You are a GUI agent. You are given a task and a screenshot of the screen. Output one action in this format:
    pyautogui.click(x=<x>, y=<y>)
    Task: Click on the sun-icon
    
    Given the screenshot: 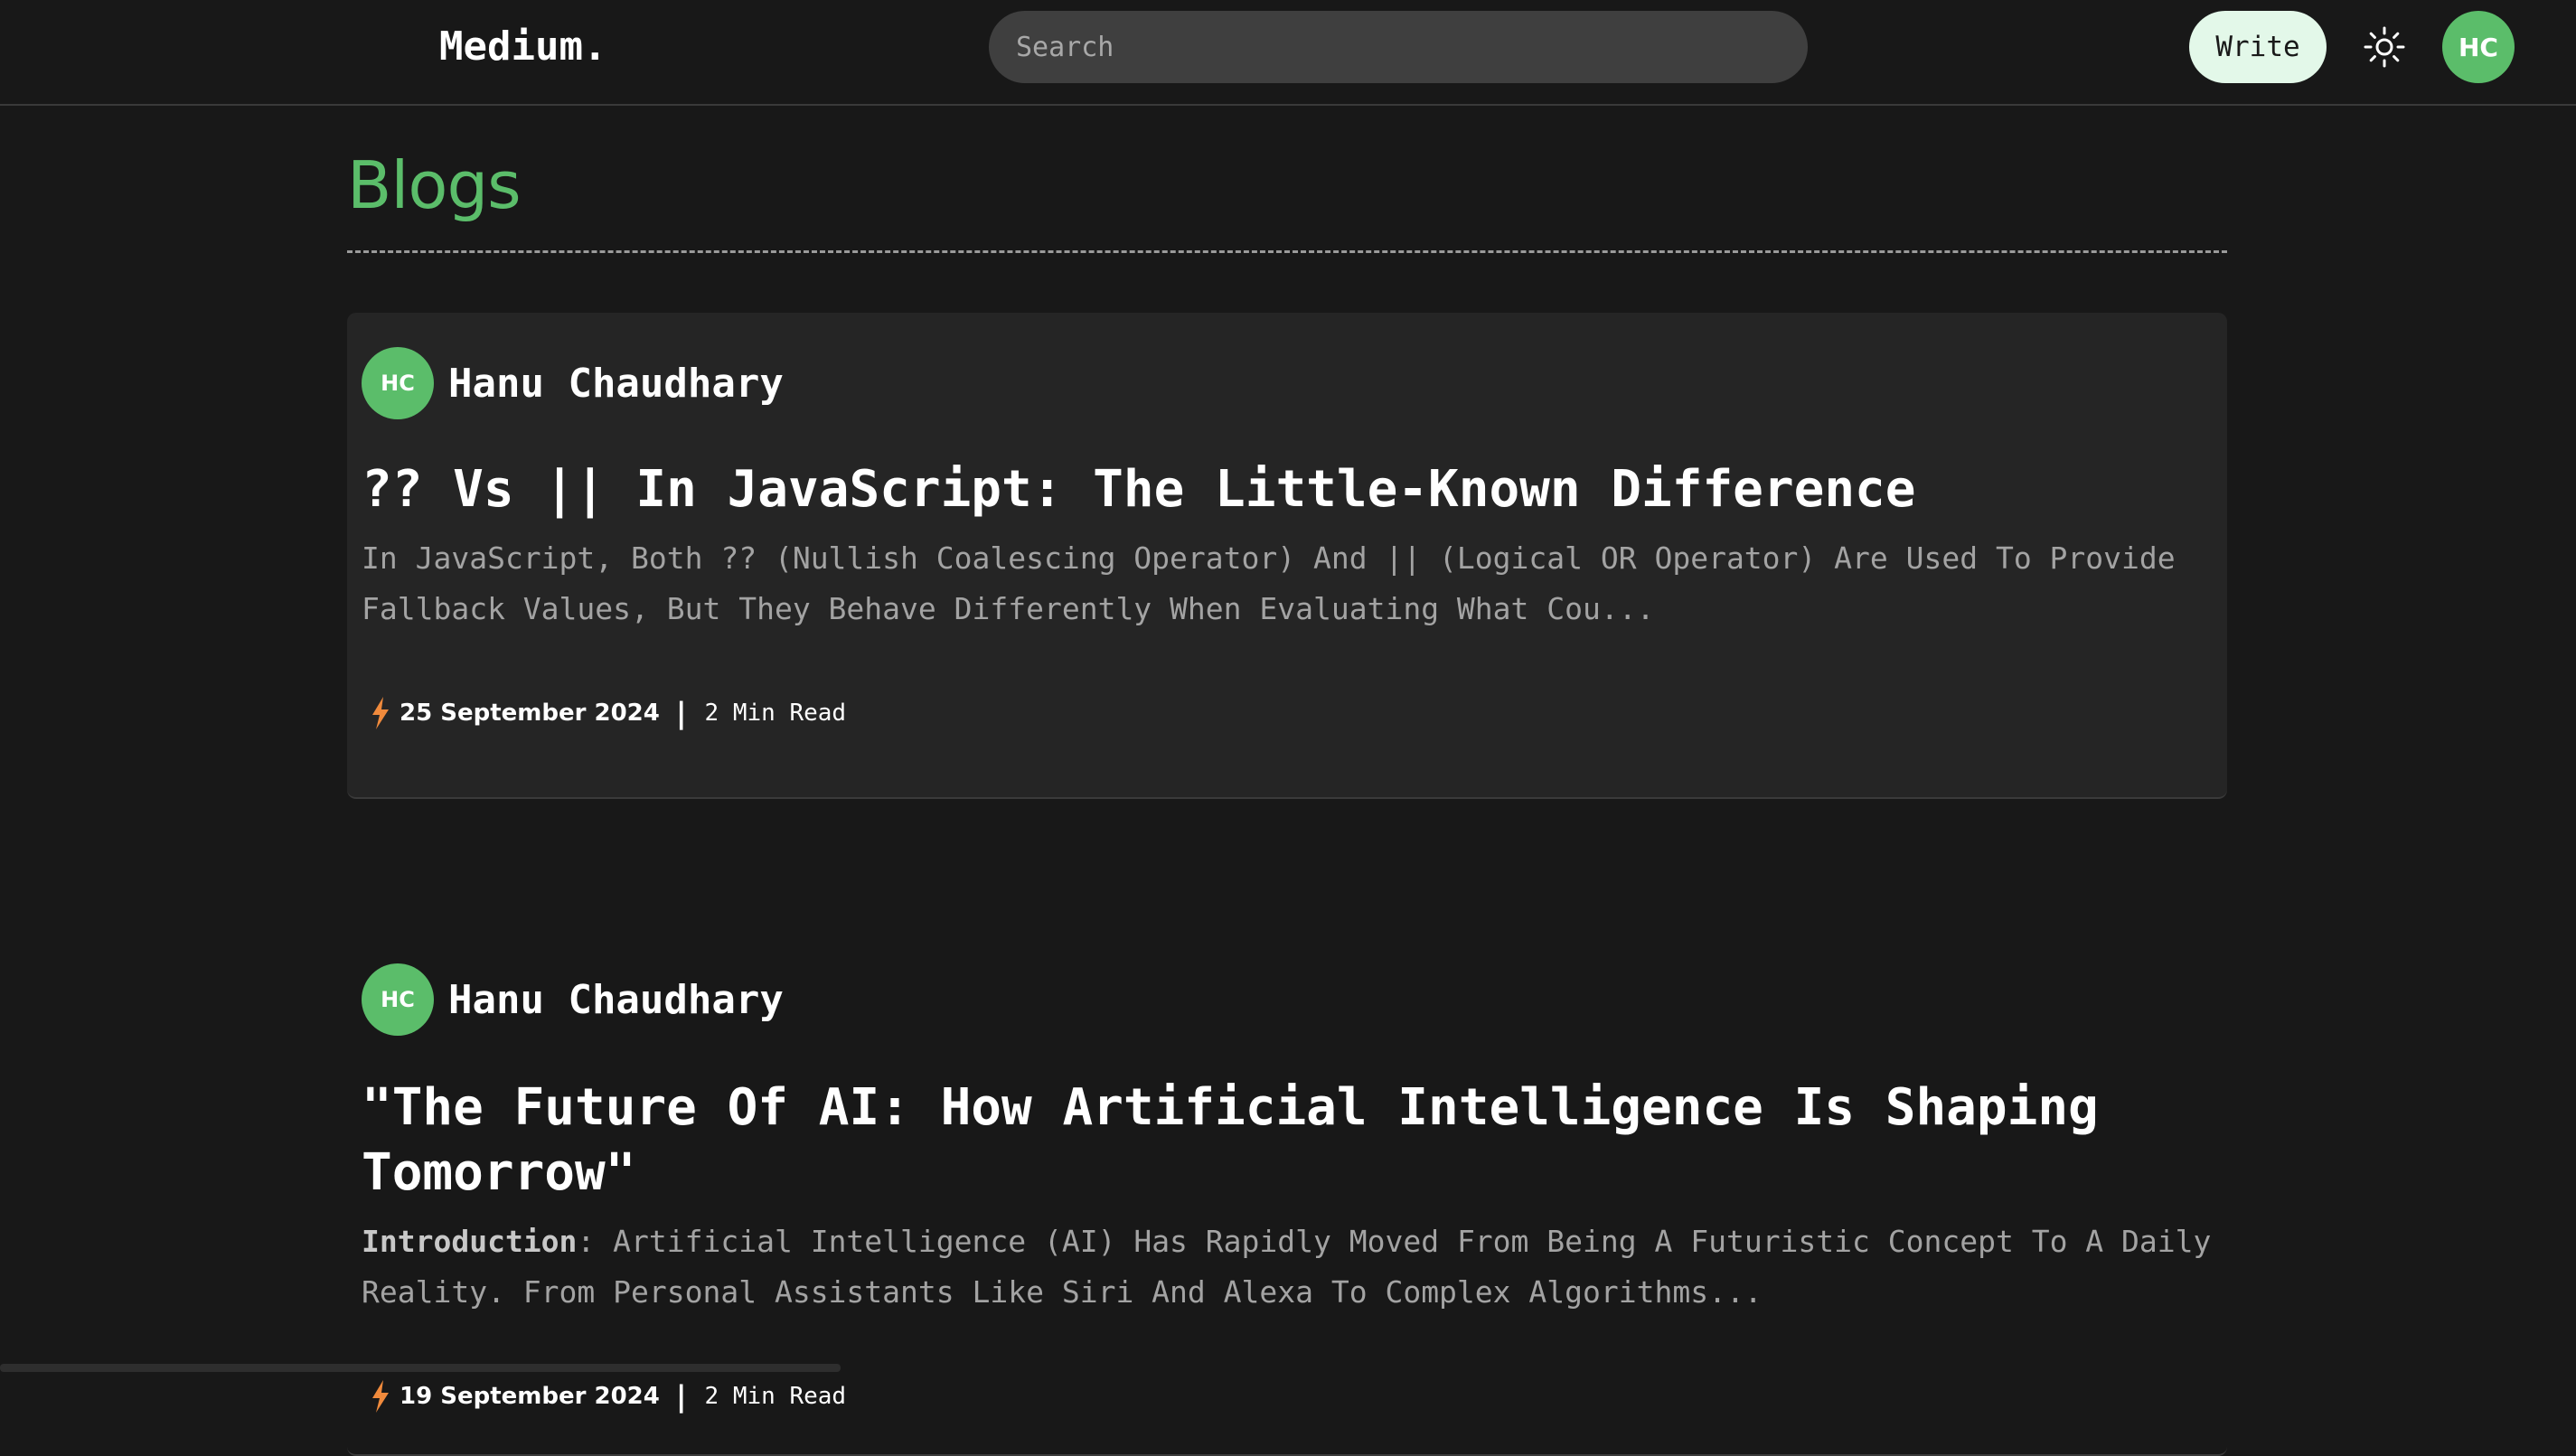 What is the action you would take?
    pyautogui.click(x=2385, y=47)
    